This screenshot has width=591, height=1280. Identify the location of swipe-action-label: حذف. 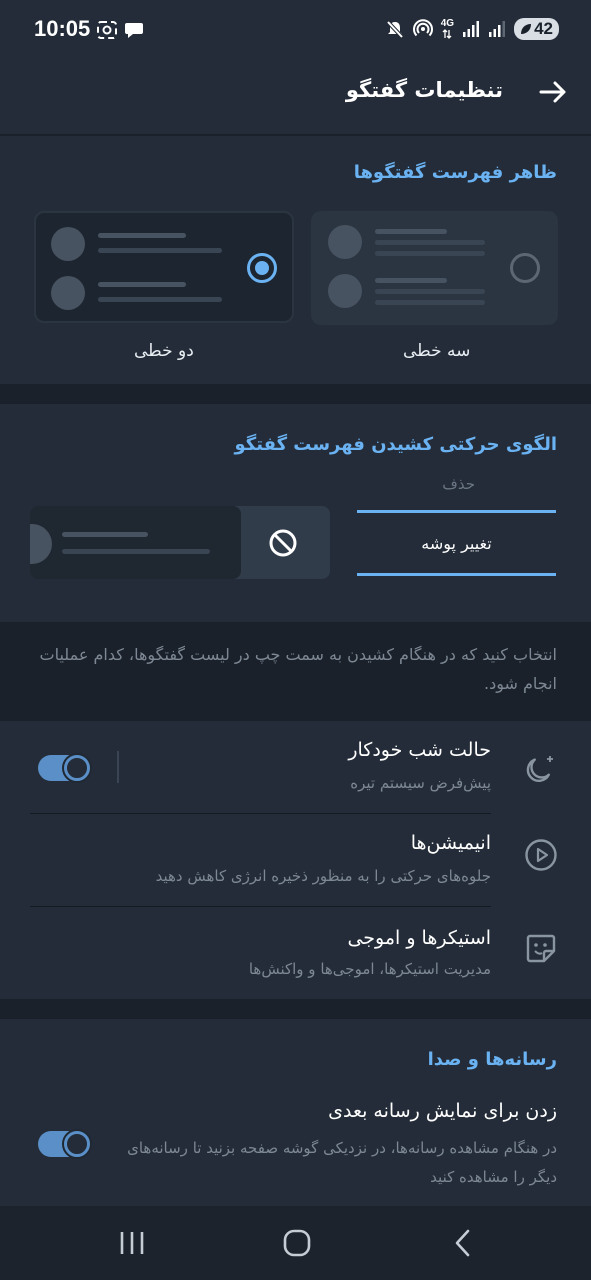
(458, 484).